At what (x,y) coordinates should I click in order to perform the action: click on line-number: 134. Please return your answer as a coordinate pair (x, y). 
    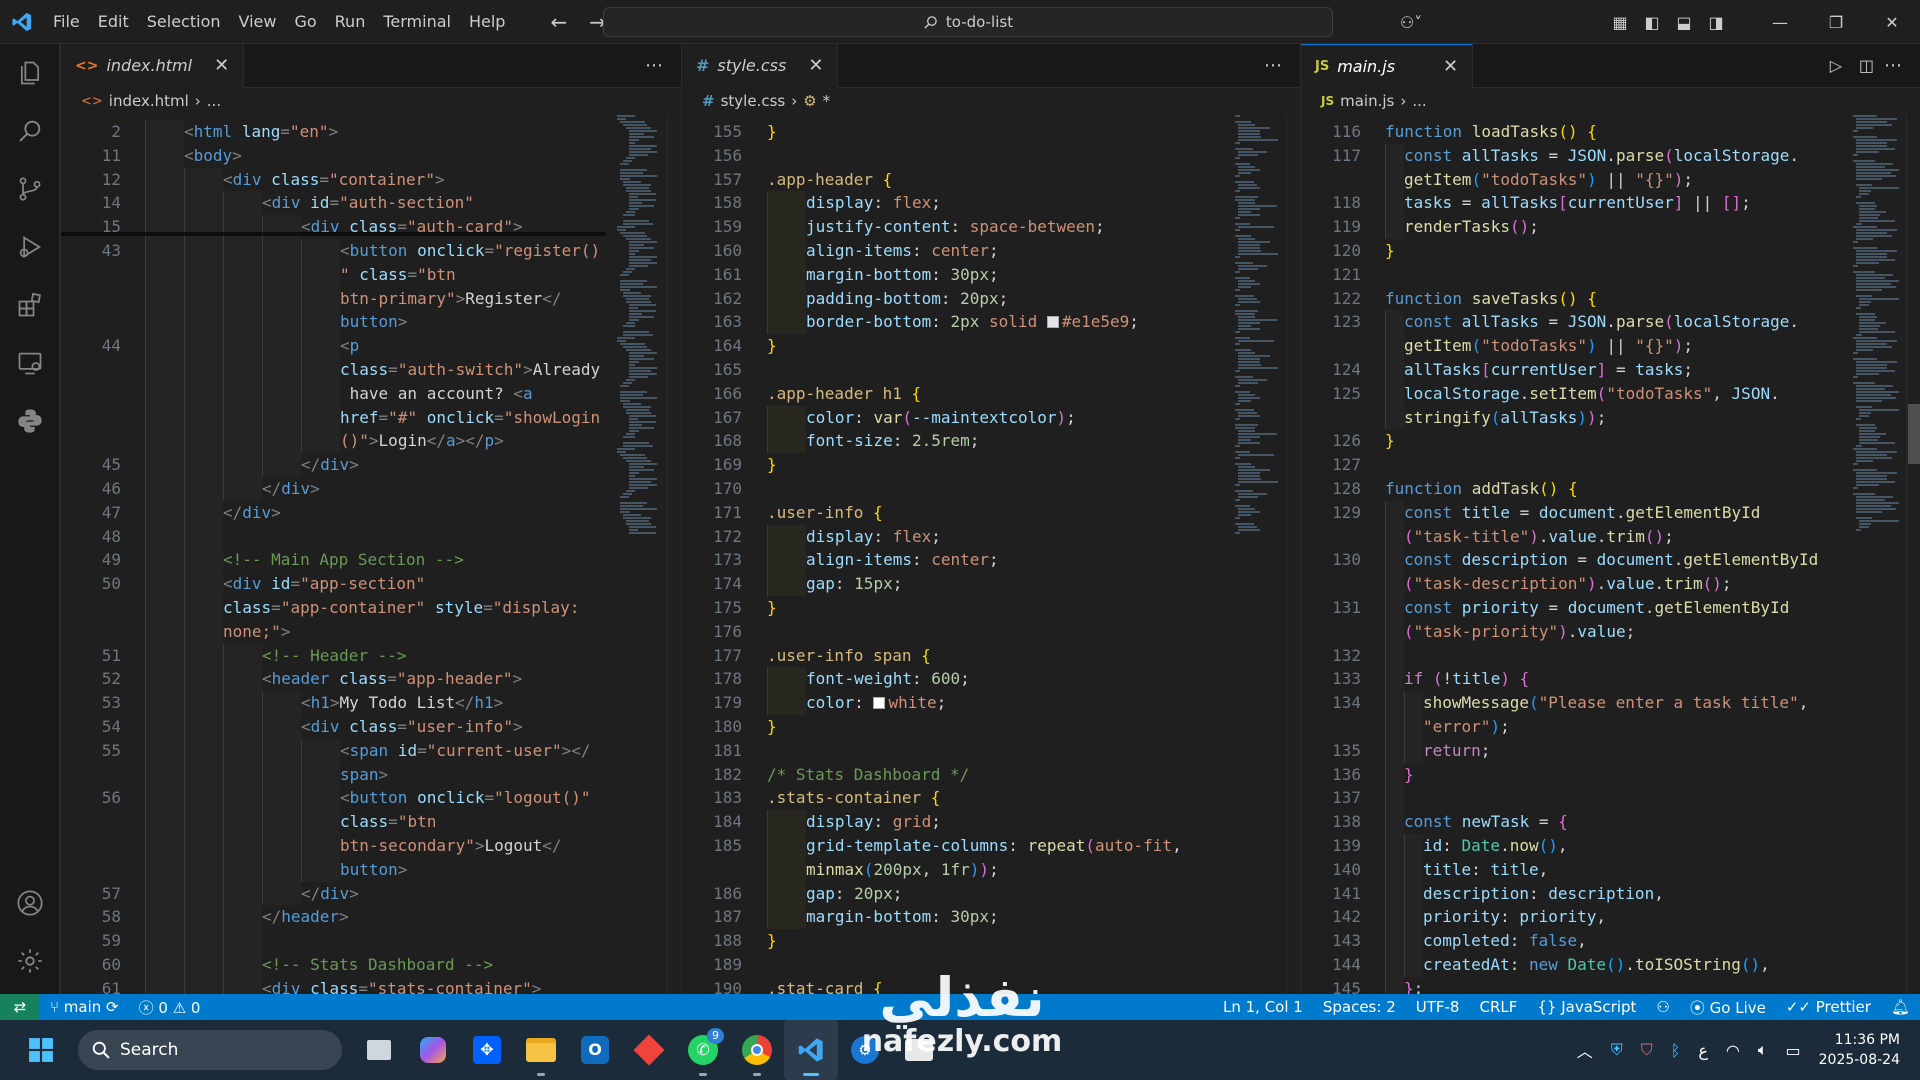
    Looking at the image, I should click on (1331, 703).